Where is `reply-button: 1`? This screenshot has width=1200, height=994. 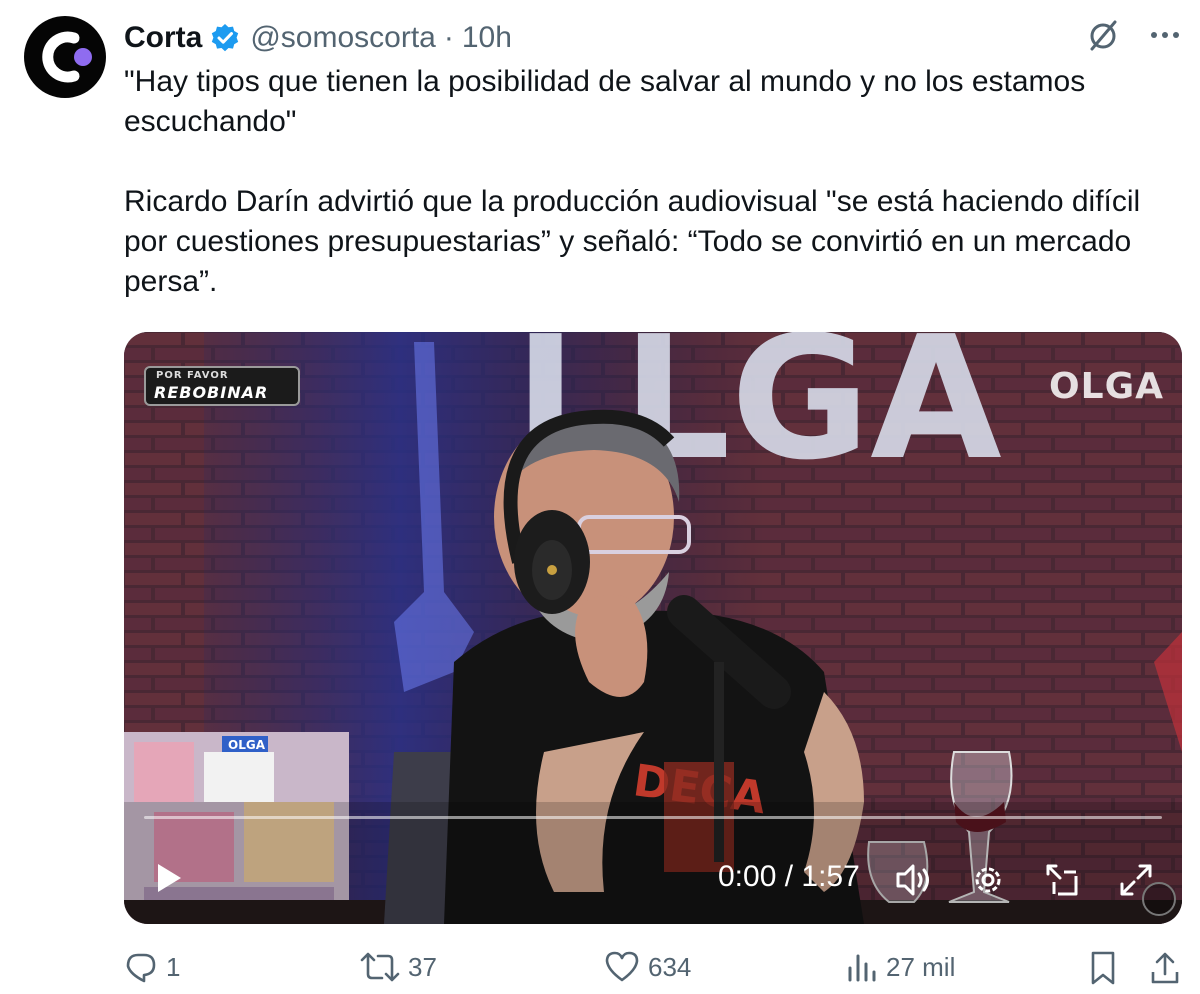 reply-button: 1 is located at coordinates (152, 967).